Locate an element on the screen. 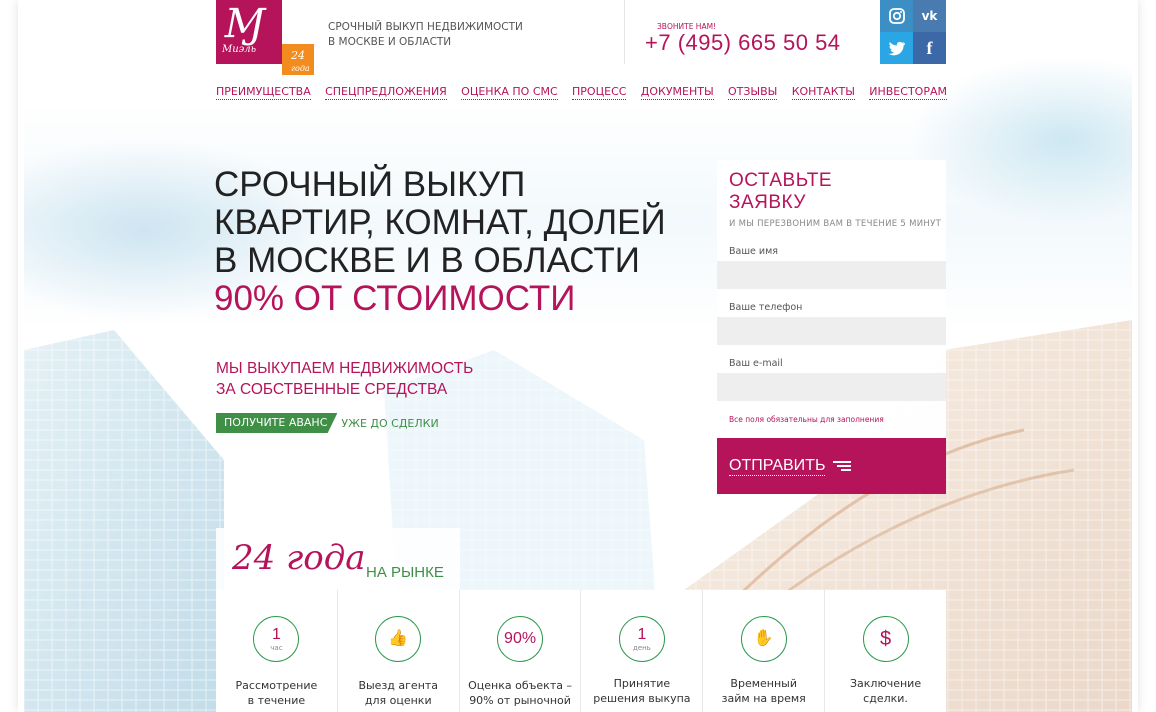 This screenshot has height=712, width=1156. form-subtitle: И МЫ ПЕРЕЗВОНИМ ВАМ В ТЕЧЕНИЕ 5 МИНУТ is located at coordinates (835, 224).